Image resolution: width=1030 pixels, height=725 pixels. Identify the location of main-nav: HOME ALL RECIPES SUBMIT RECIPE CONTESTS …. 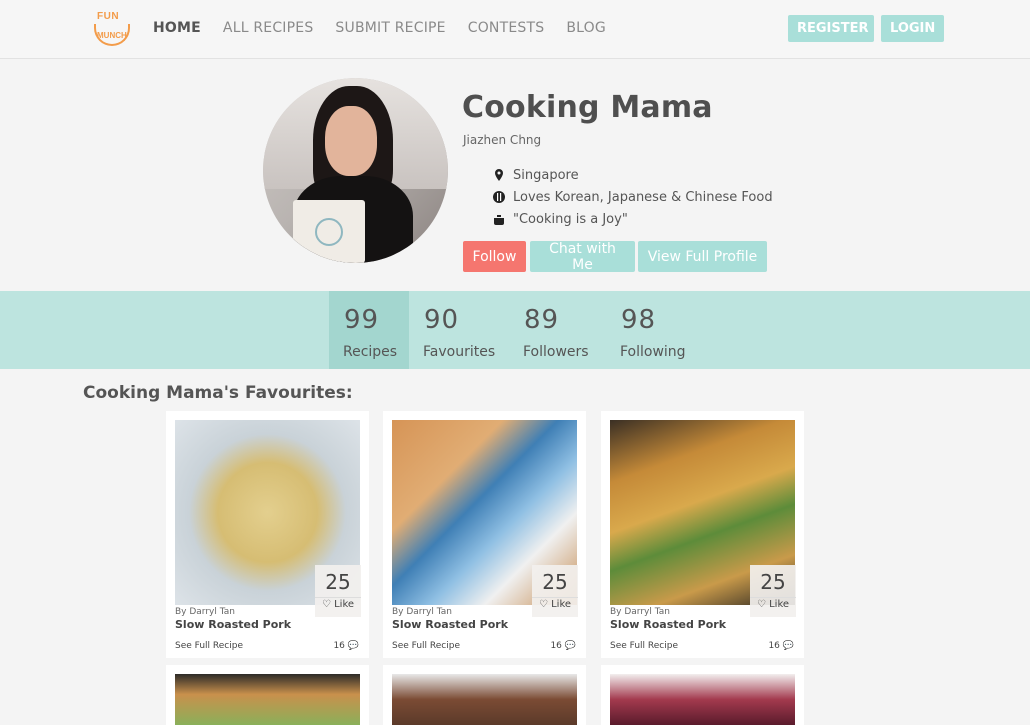
(390, 28).